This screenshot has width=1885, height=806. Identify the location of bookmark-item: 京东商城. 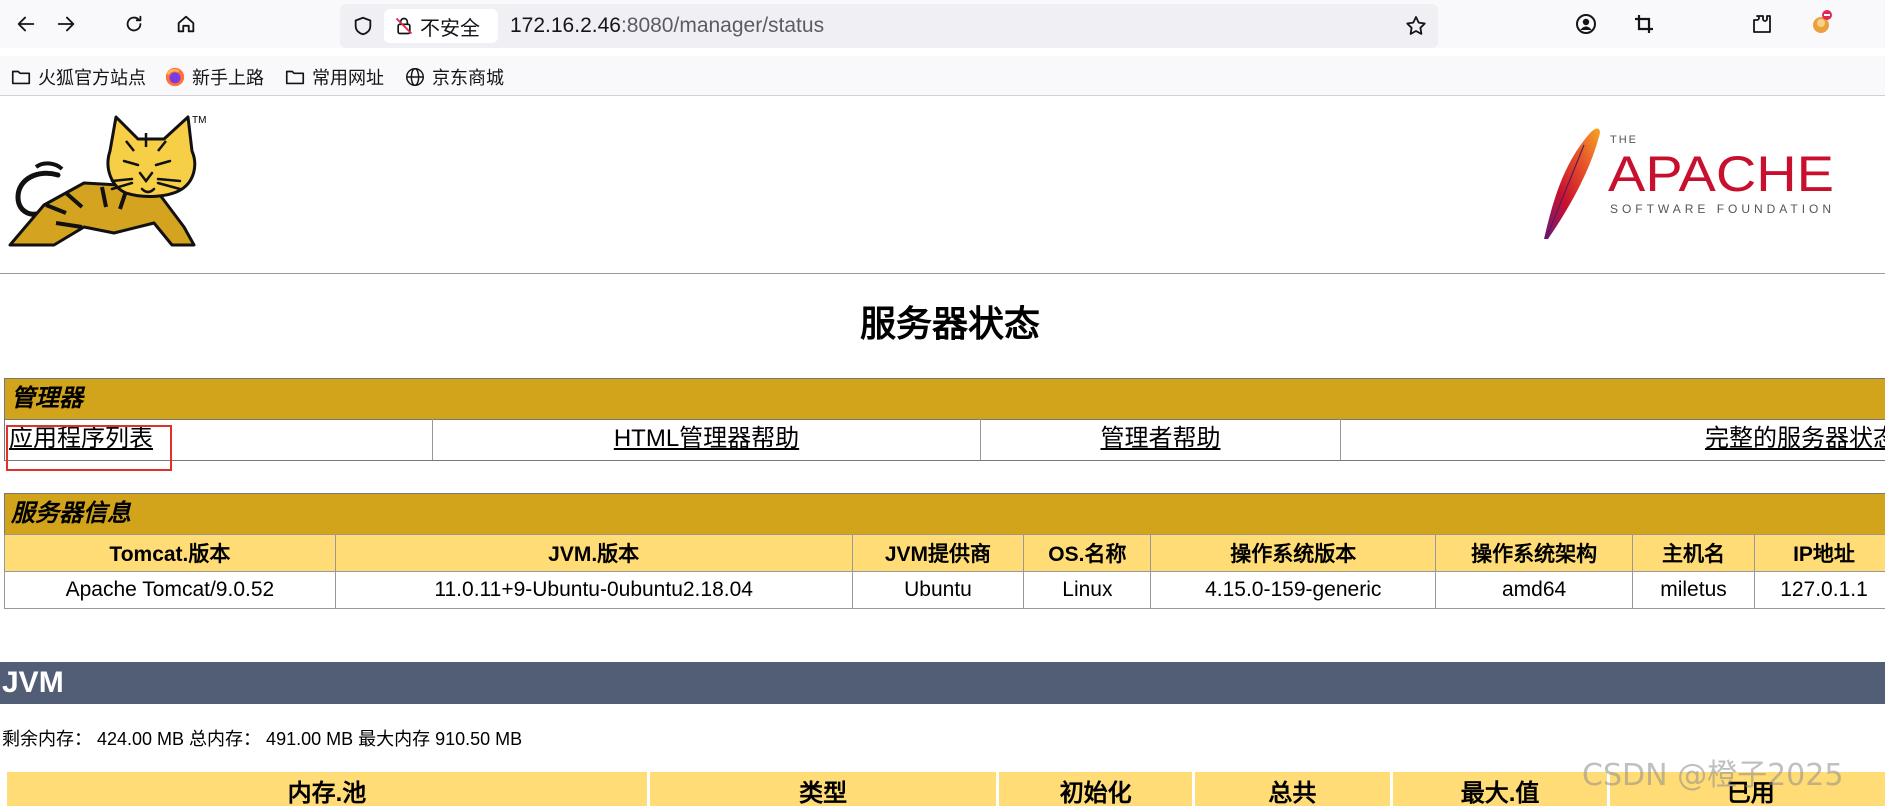
(454, 77).